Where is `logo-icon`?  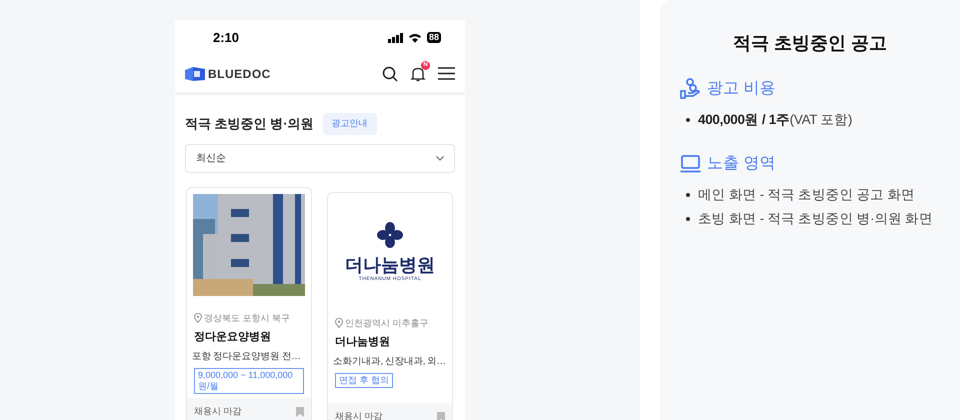
logo-icon is located at coordinates (195, 73).